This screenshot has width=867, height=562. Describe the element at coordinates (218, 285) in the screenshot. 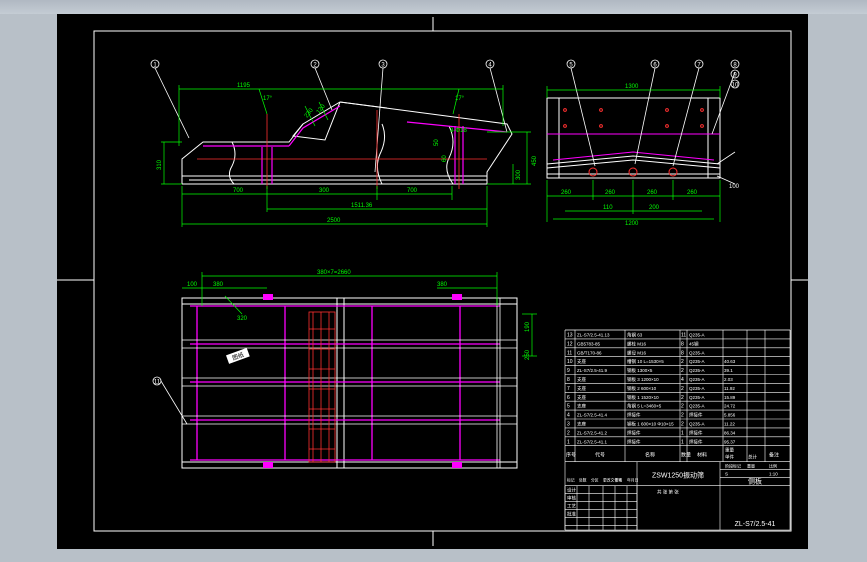

I see `plan-dim-380: 380` at that location.